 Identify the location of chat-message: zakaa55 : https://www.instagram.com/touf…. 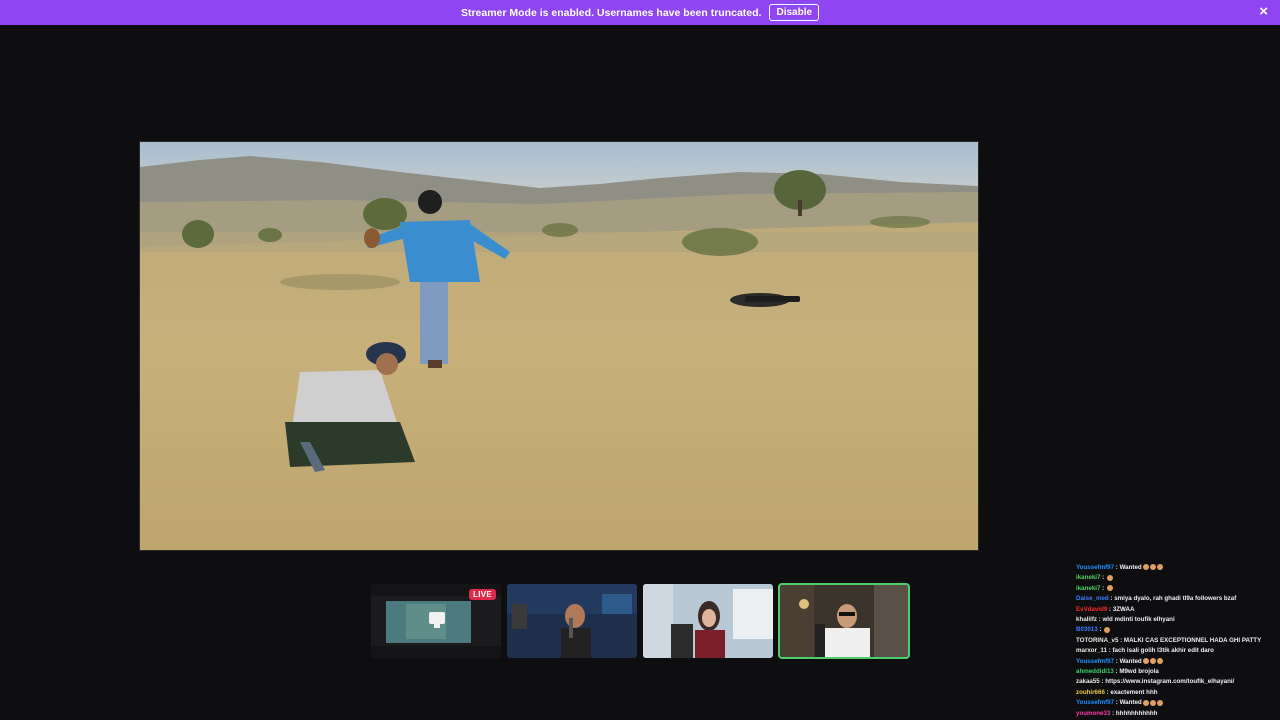
(1176, 682).